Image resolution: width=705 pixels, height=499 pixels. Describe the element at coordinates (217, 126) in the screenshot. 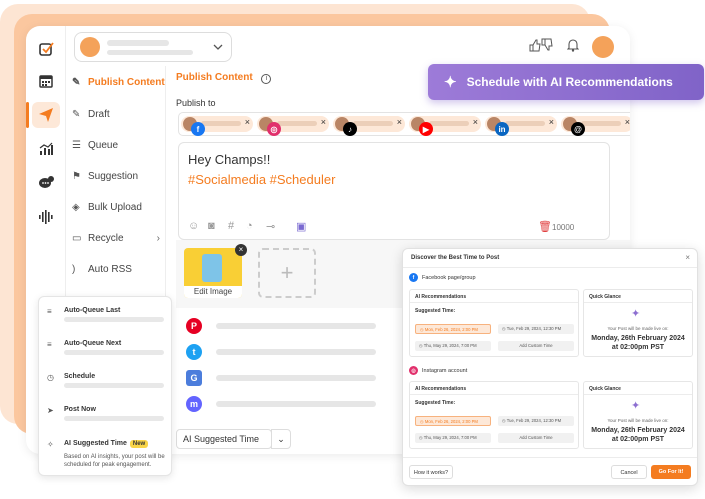

I see `account-chip-facebook: × f` at that location.